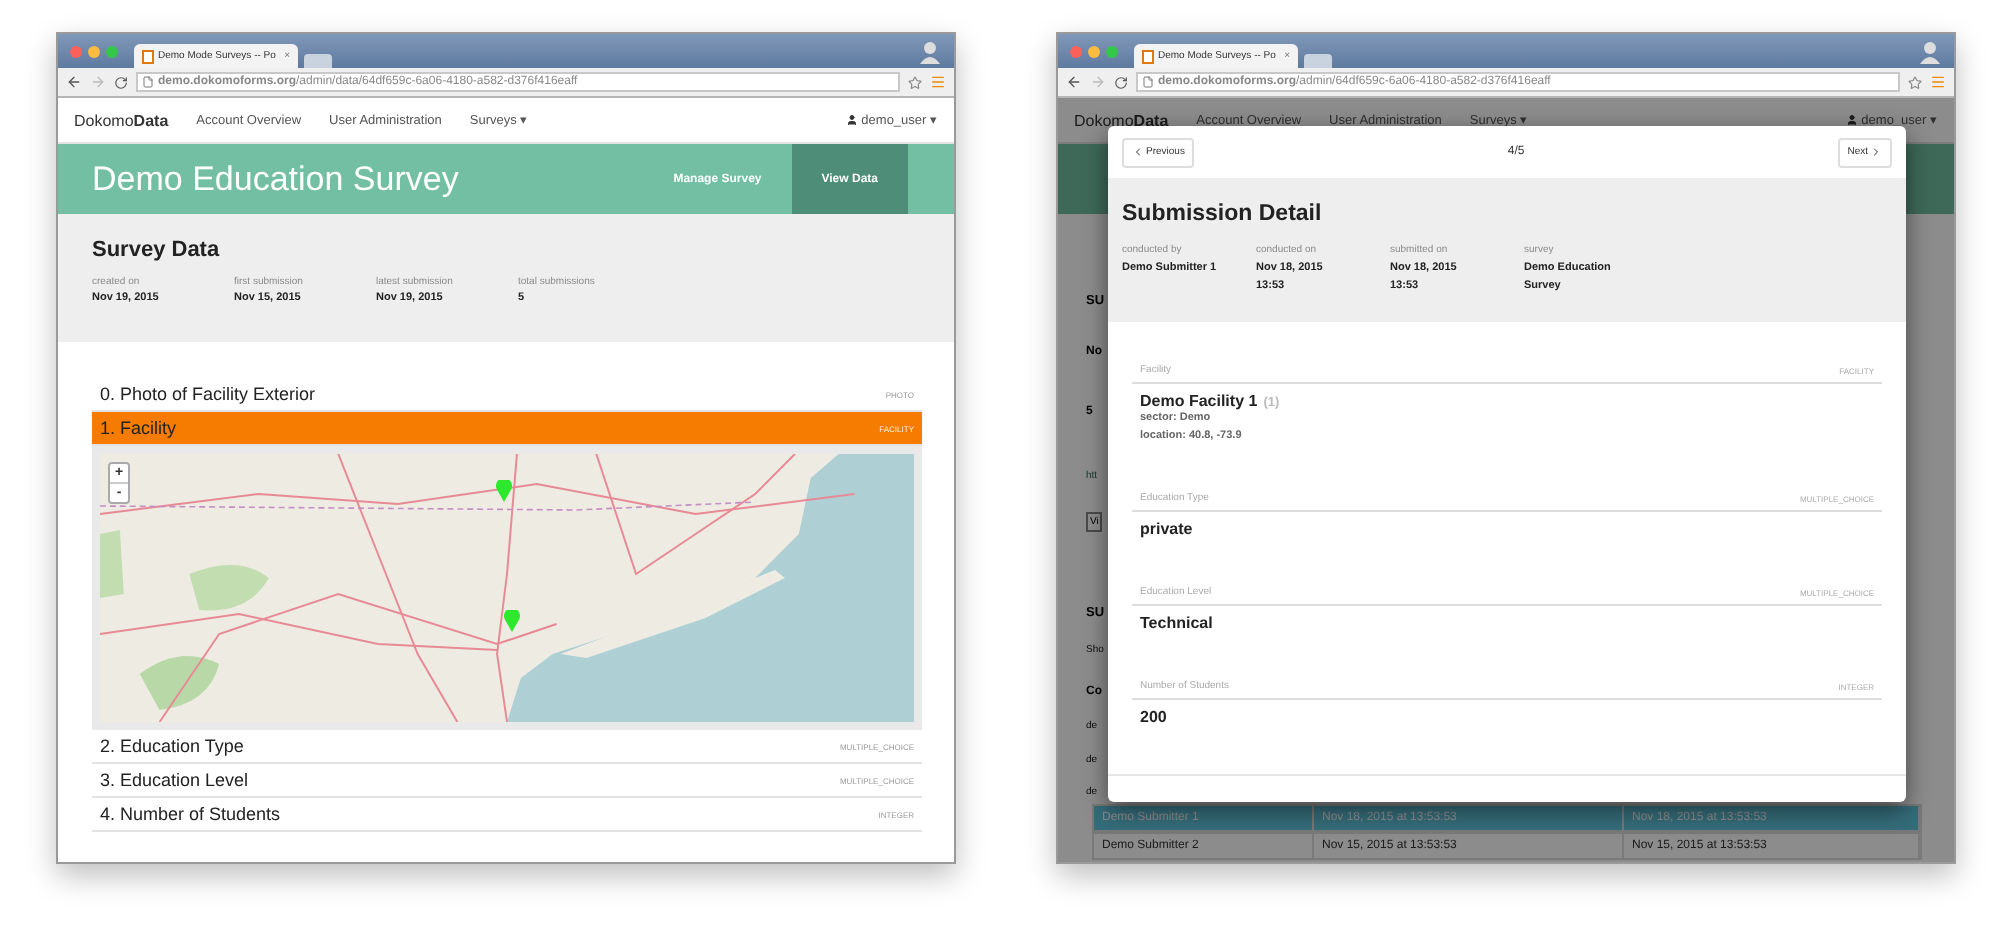 This screenshot has width=2000, height=932. Describe the element at coordinates (1166, 528) in the screenshot. I see `answer-value: private` at that location.